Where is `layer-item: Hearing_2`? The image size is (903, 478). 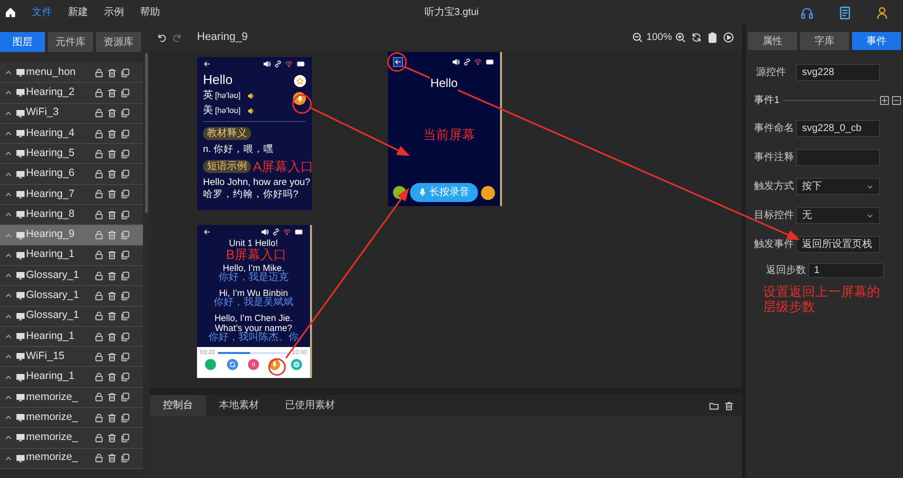 layer-item: Hearing_2 is located at coordinates (71, 93).